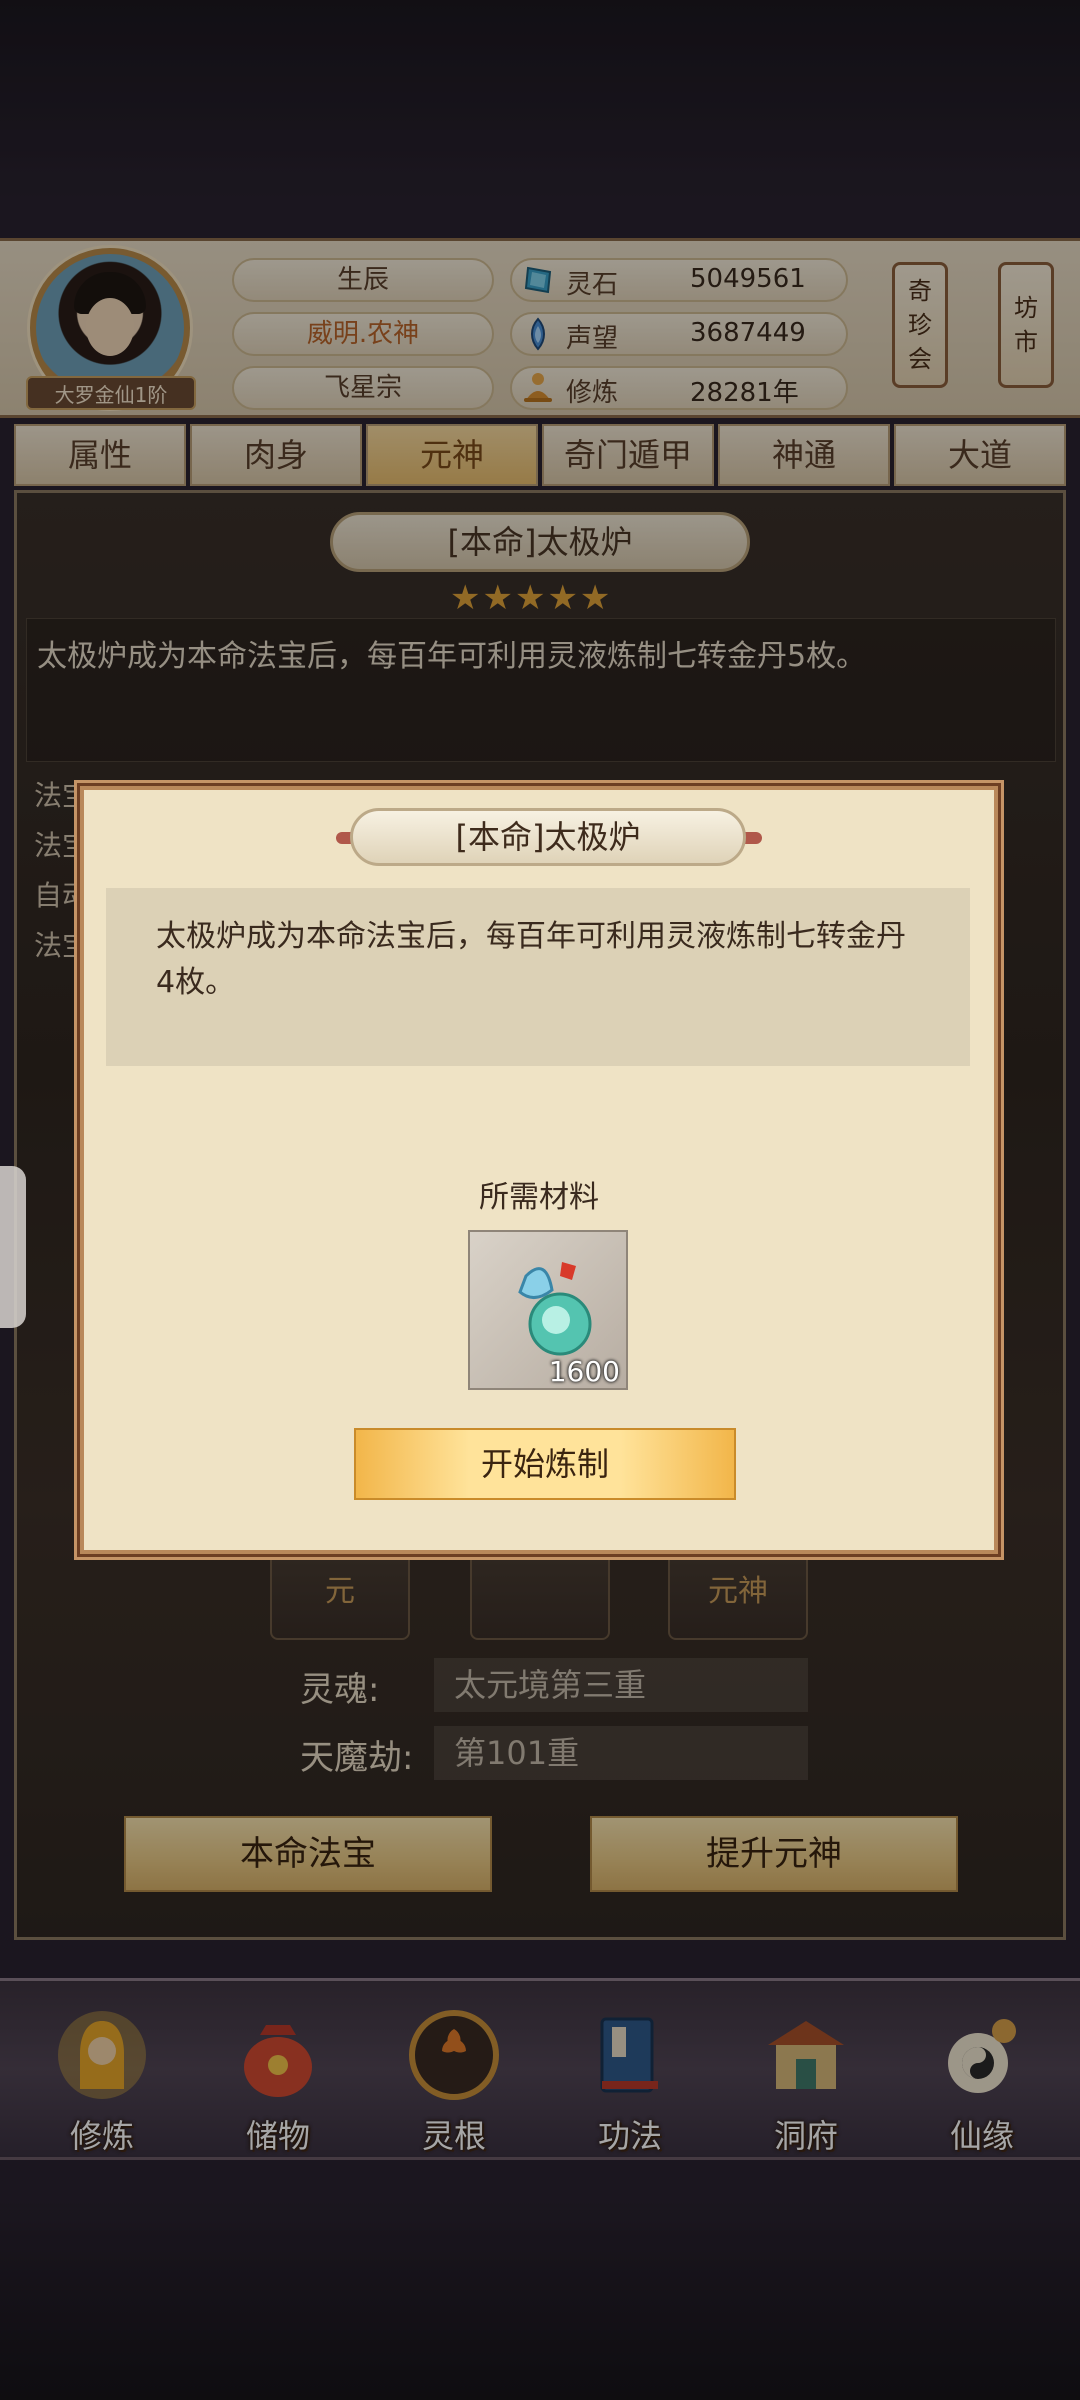  I want to click on spirit-liquid-gourd-icon, so click(555, 1309).